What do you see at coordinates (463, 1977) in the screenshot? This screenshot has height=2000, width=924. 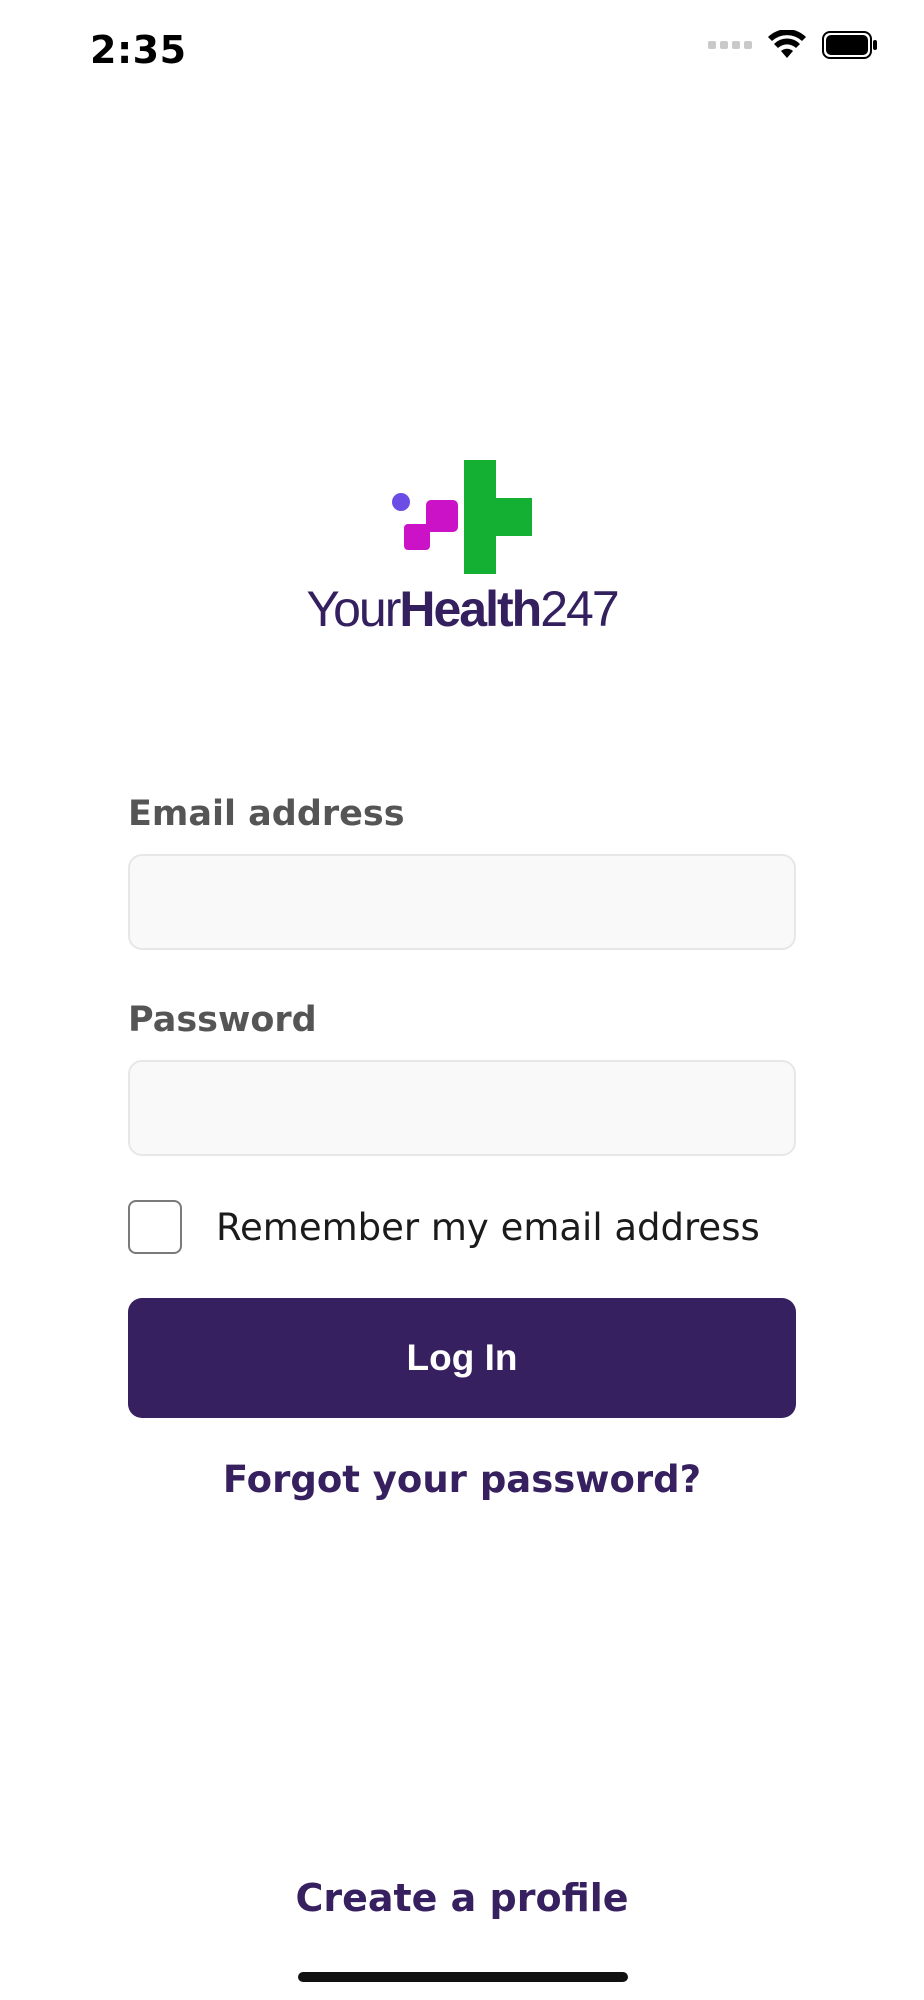 I see `home-indicator` at bounding box center [463, 1977].